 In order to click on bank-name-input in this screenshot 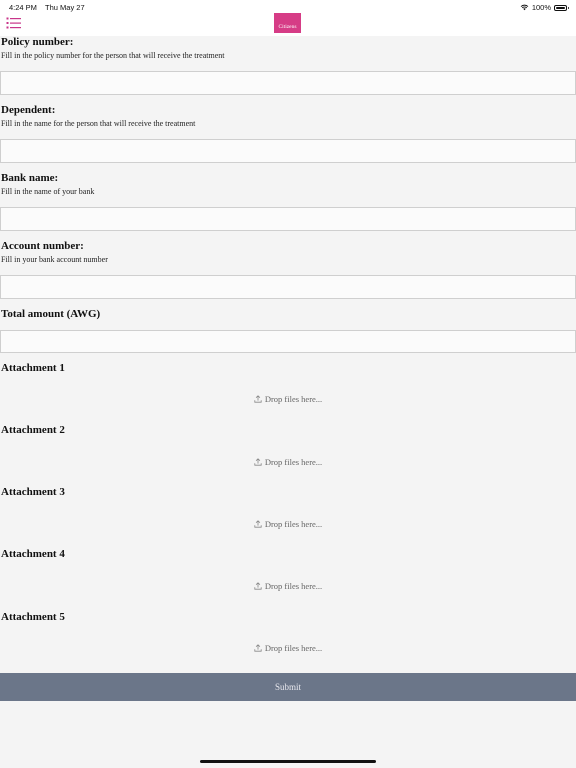, I will do `click(288, 219)`.